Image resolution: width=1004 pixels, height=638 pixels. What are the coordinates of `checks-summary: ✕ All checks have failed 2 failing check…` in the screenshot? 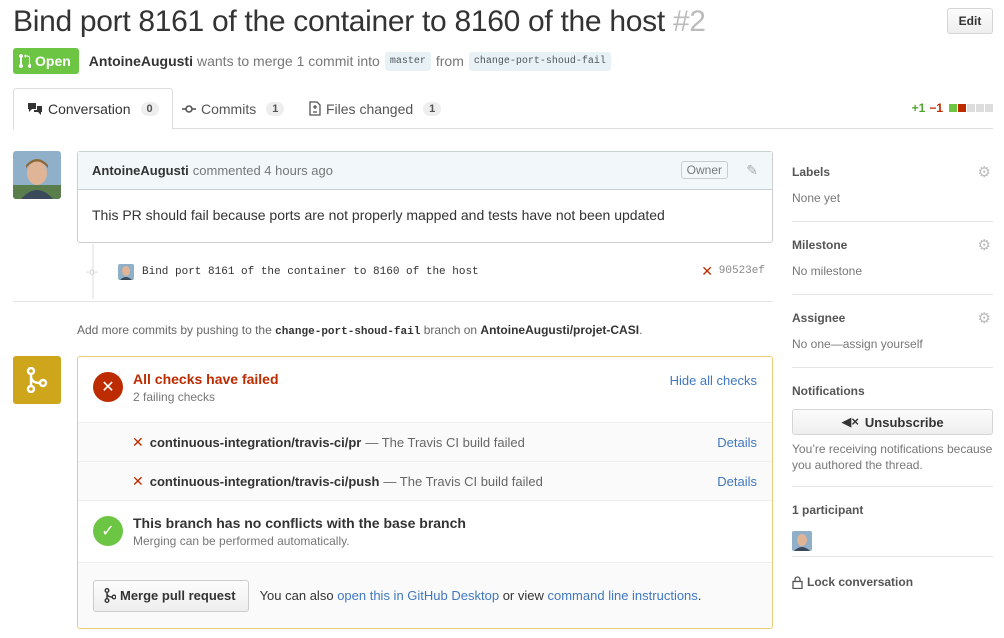 It's located at (425, 389).